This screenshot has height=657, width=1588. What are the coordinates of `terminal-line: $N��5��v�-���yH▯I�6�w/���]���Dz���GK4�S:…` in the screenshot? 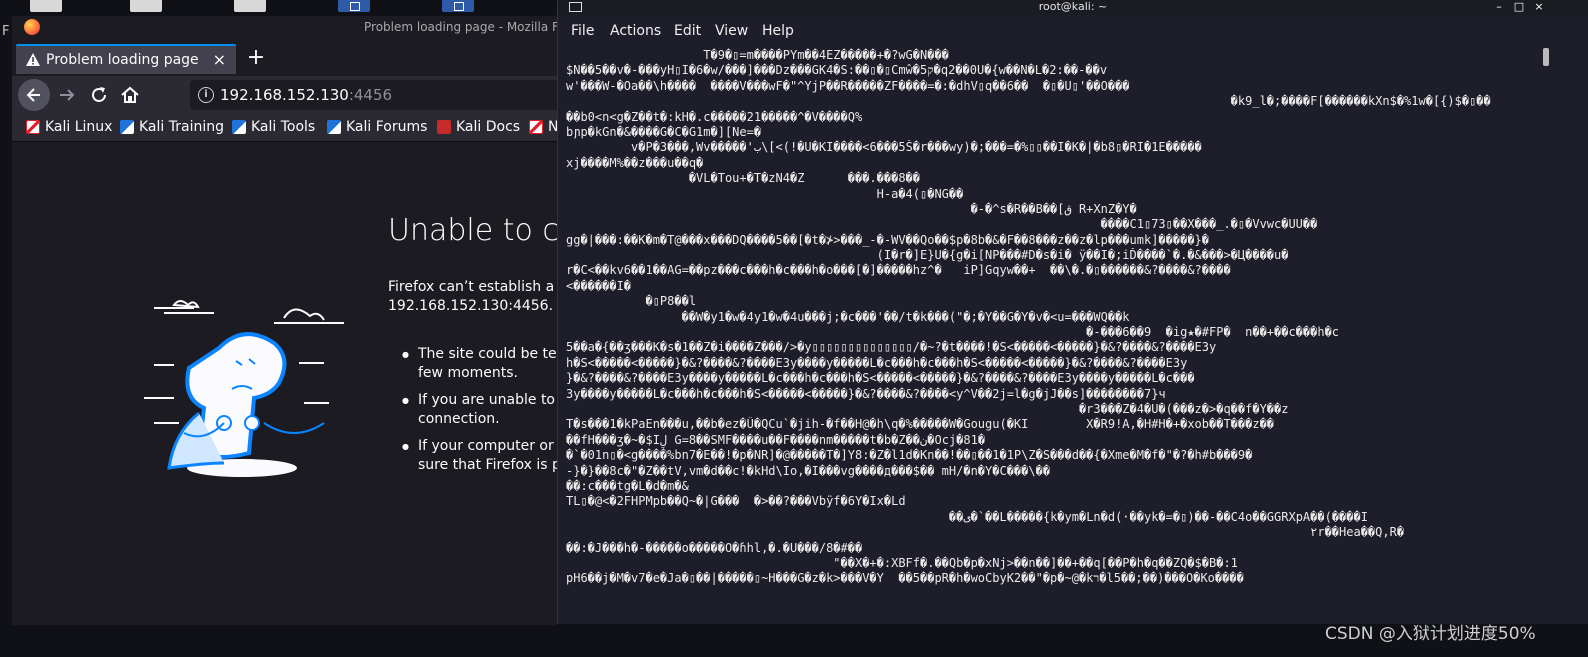 It's located at (837, 70).